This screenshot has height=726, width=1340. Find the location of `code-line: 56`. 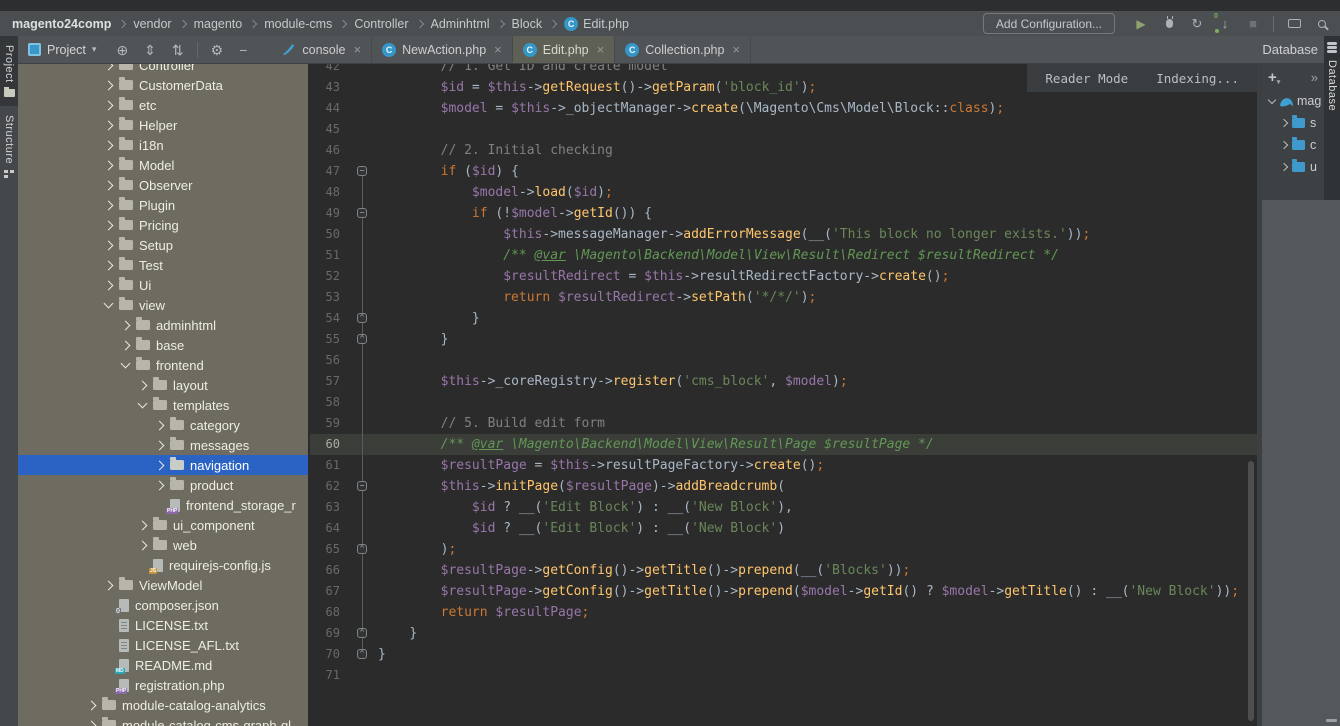

code-line: 56 is located at coordinates (783, 360).